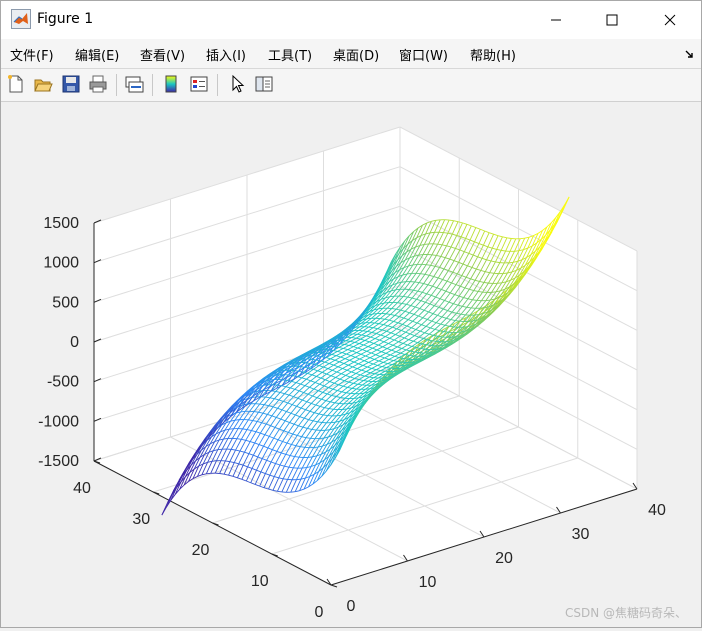 The height and width of the screenshot is (631, 702). I want to click on minimize-button, so click(556, 20).